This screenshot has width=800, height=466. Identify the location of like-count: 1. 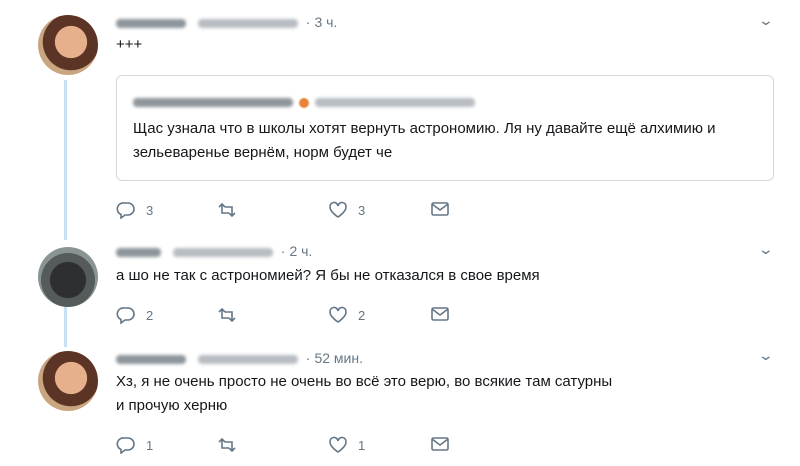
(362, 445).